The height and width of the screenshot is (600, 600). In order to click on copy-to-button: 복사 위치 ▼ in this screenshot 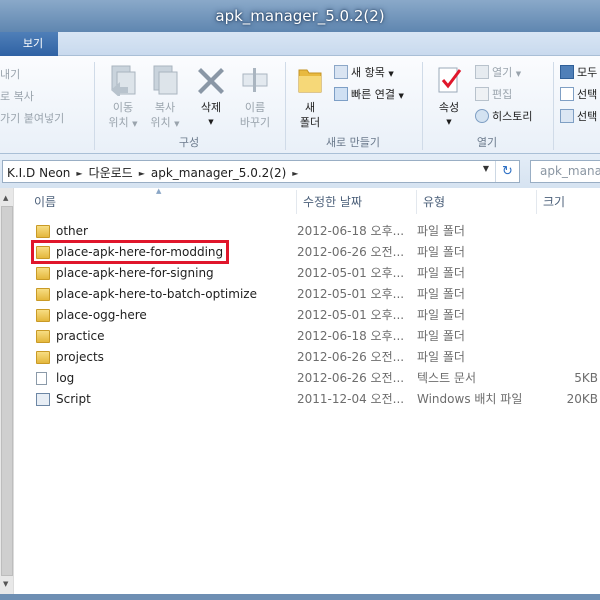, I will do `click(165, 98)`.